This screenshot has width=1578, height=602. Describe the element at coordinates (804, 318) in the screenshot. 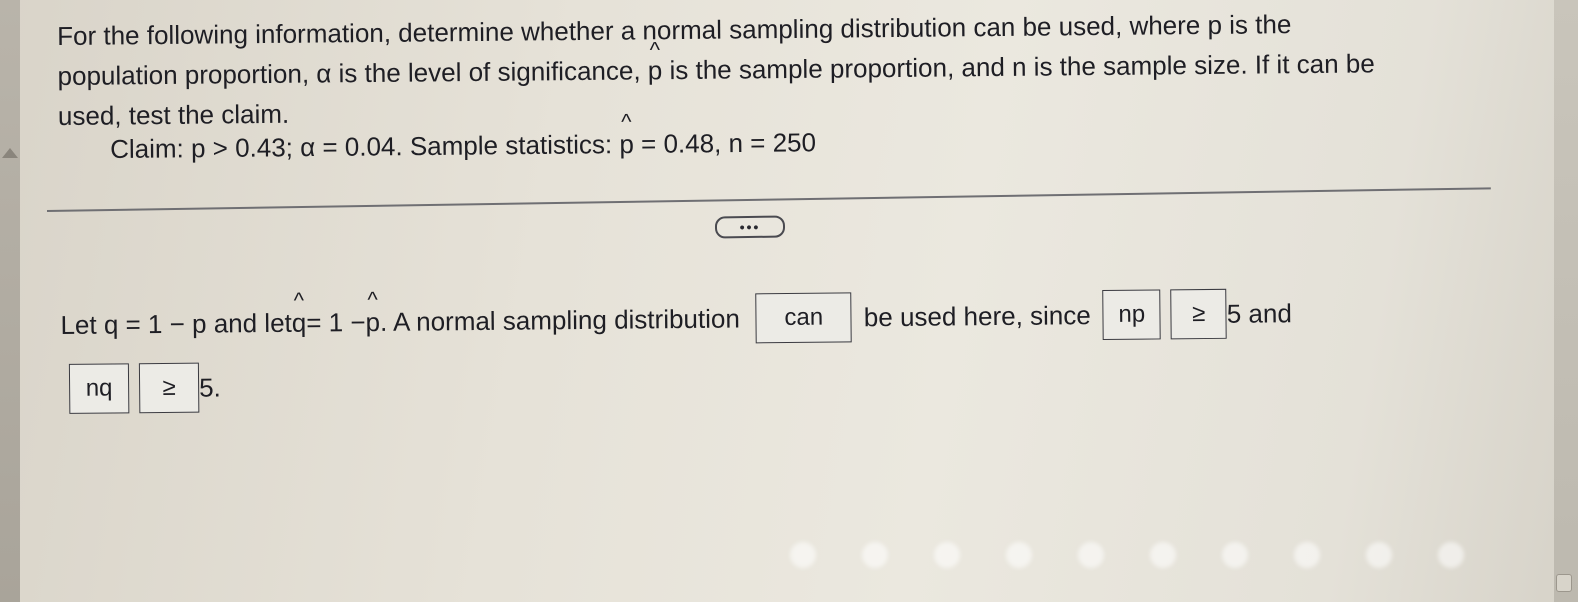

I see `can-cannot-dropdown: can` at that location.